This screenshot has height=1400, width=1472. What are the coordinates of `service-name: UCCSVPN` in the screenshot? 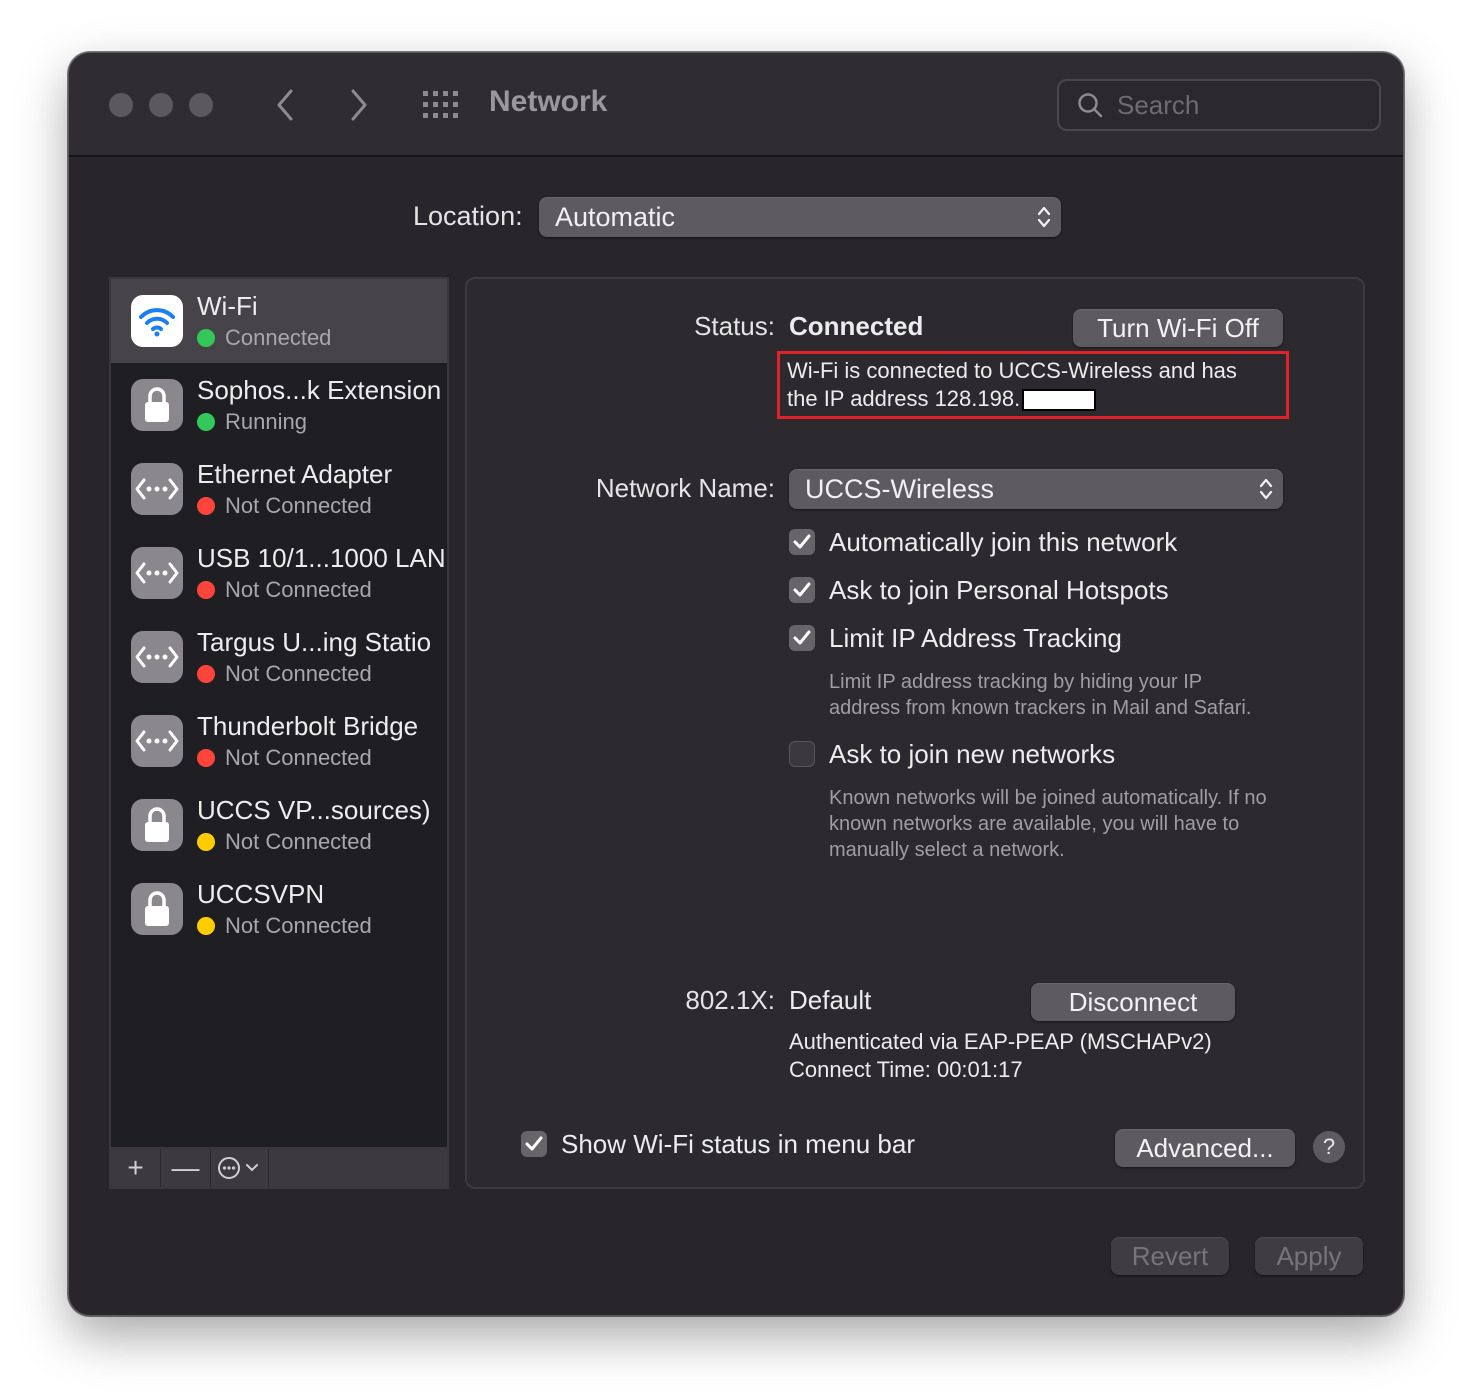 It's located at (261, 894).